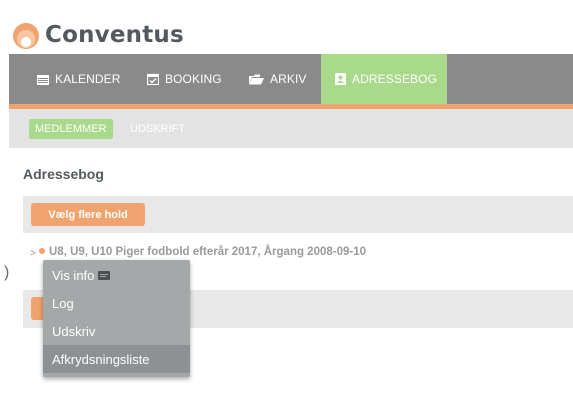 The image size is (573, 401). I want to click on tab-adressebog: ADRESSEBOG, so click(384, 79).